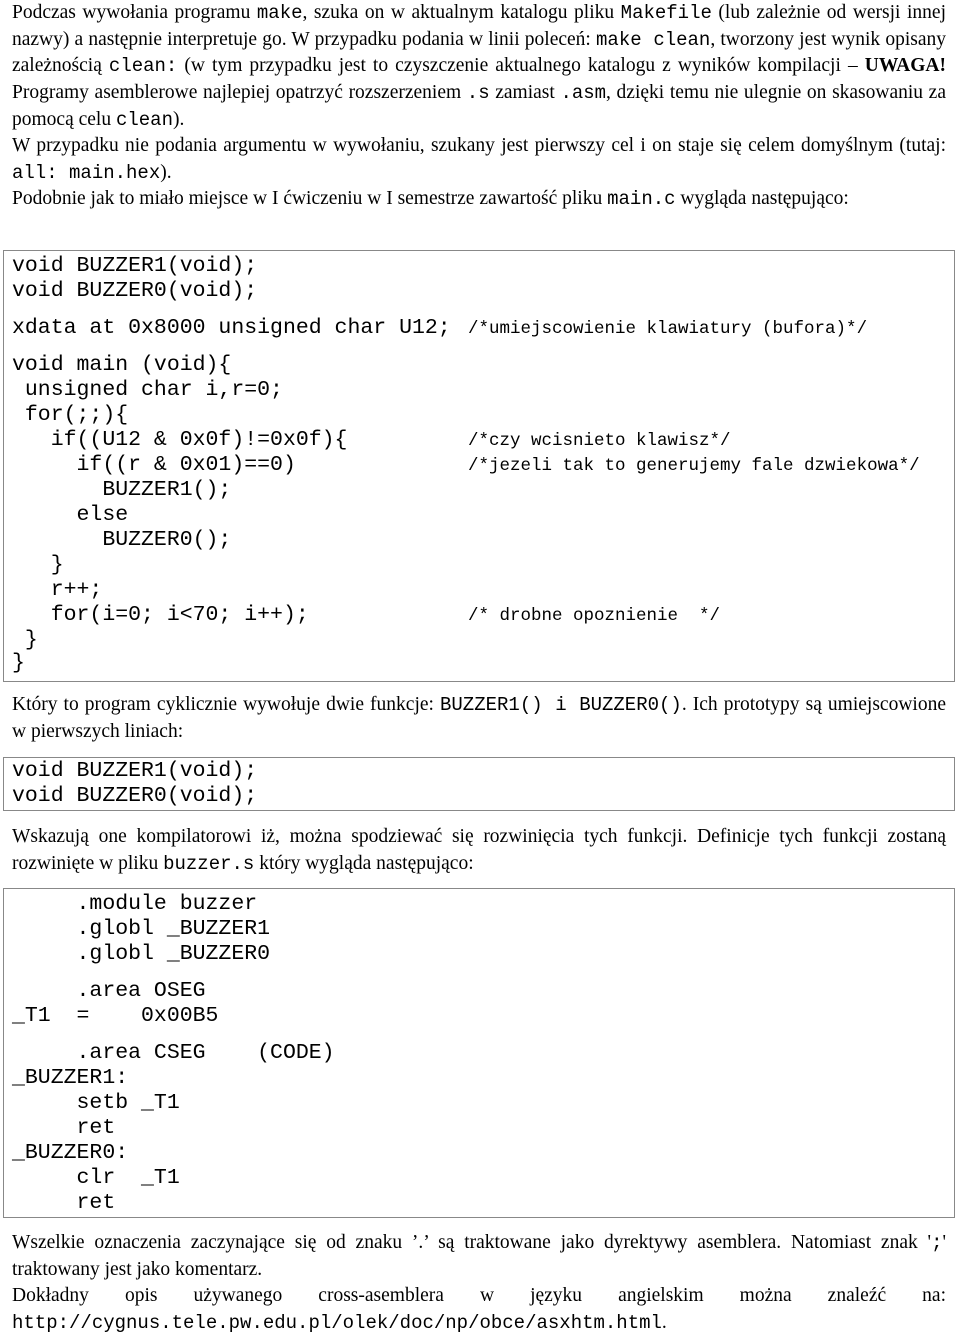 This screenshot has width=960, height=1336. Describe the element at coordinates (762, 198) in the screenshot. I see `text: wygląda następująco:` at that location.